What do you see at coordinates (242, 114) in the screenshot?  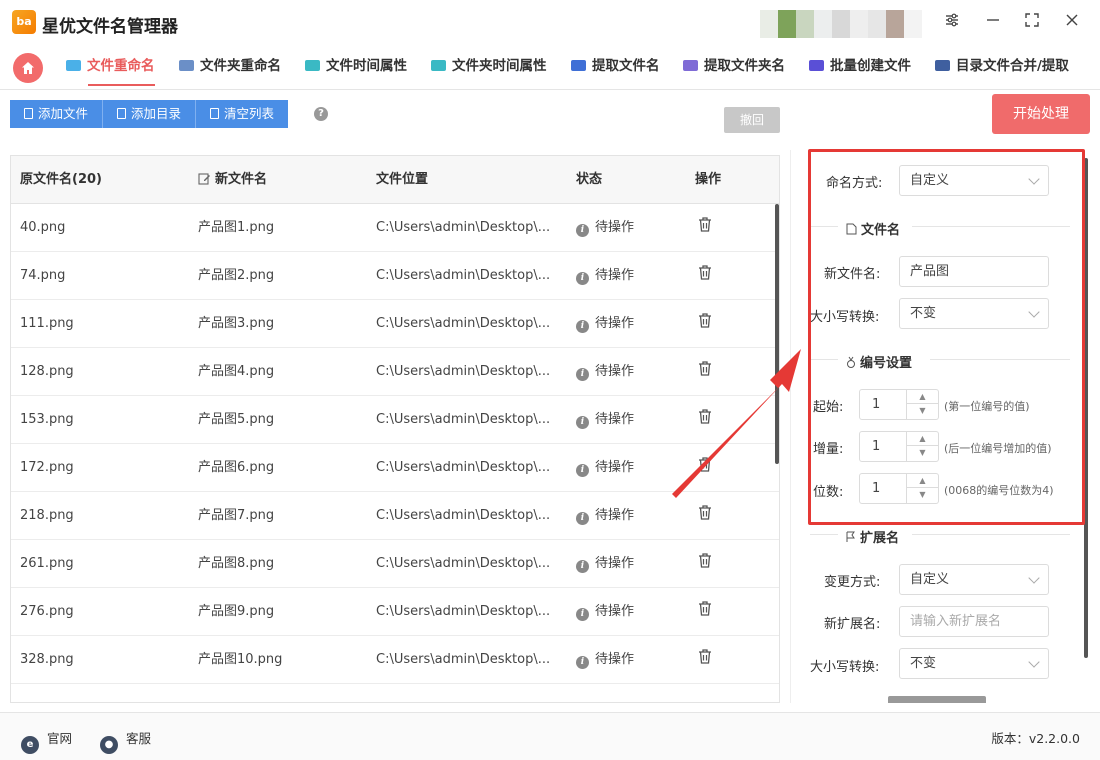 I see `clear-list-button: 清空列表` at bounding box center [242, 114].